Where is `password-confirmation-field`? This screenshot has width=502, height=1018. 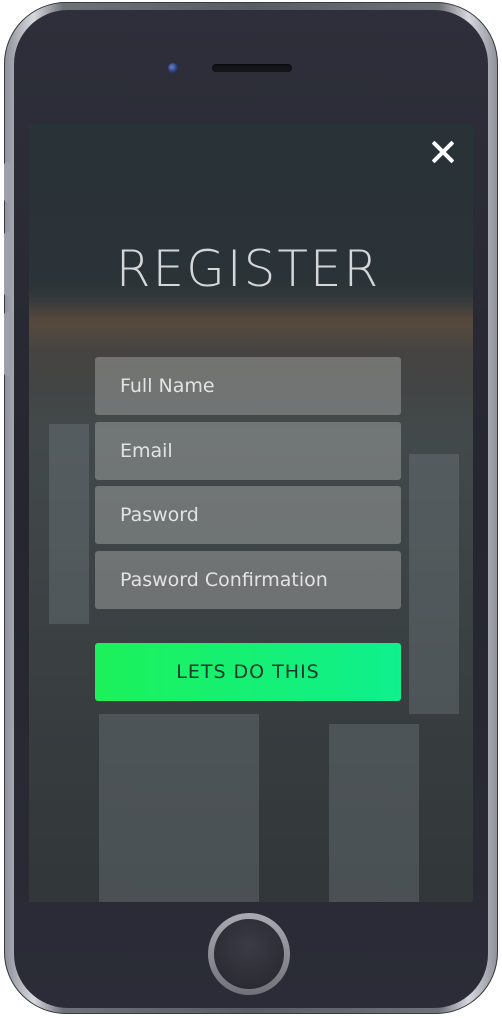
password-confirmation-field is located at coordinates (248, 580).